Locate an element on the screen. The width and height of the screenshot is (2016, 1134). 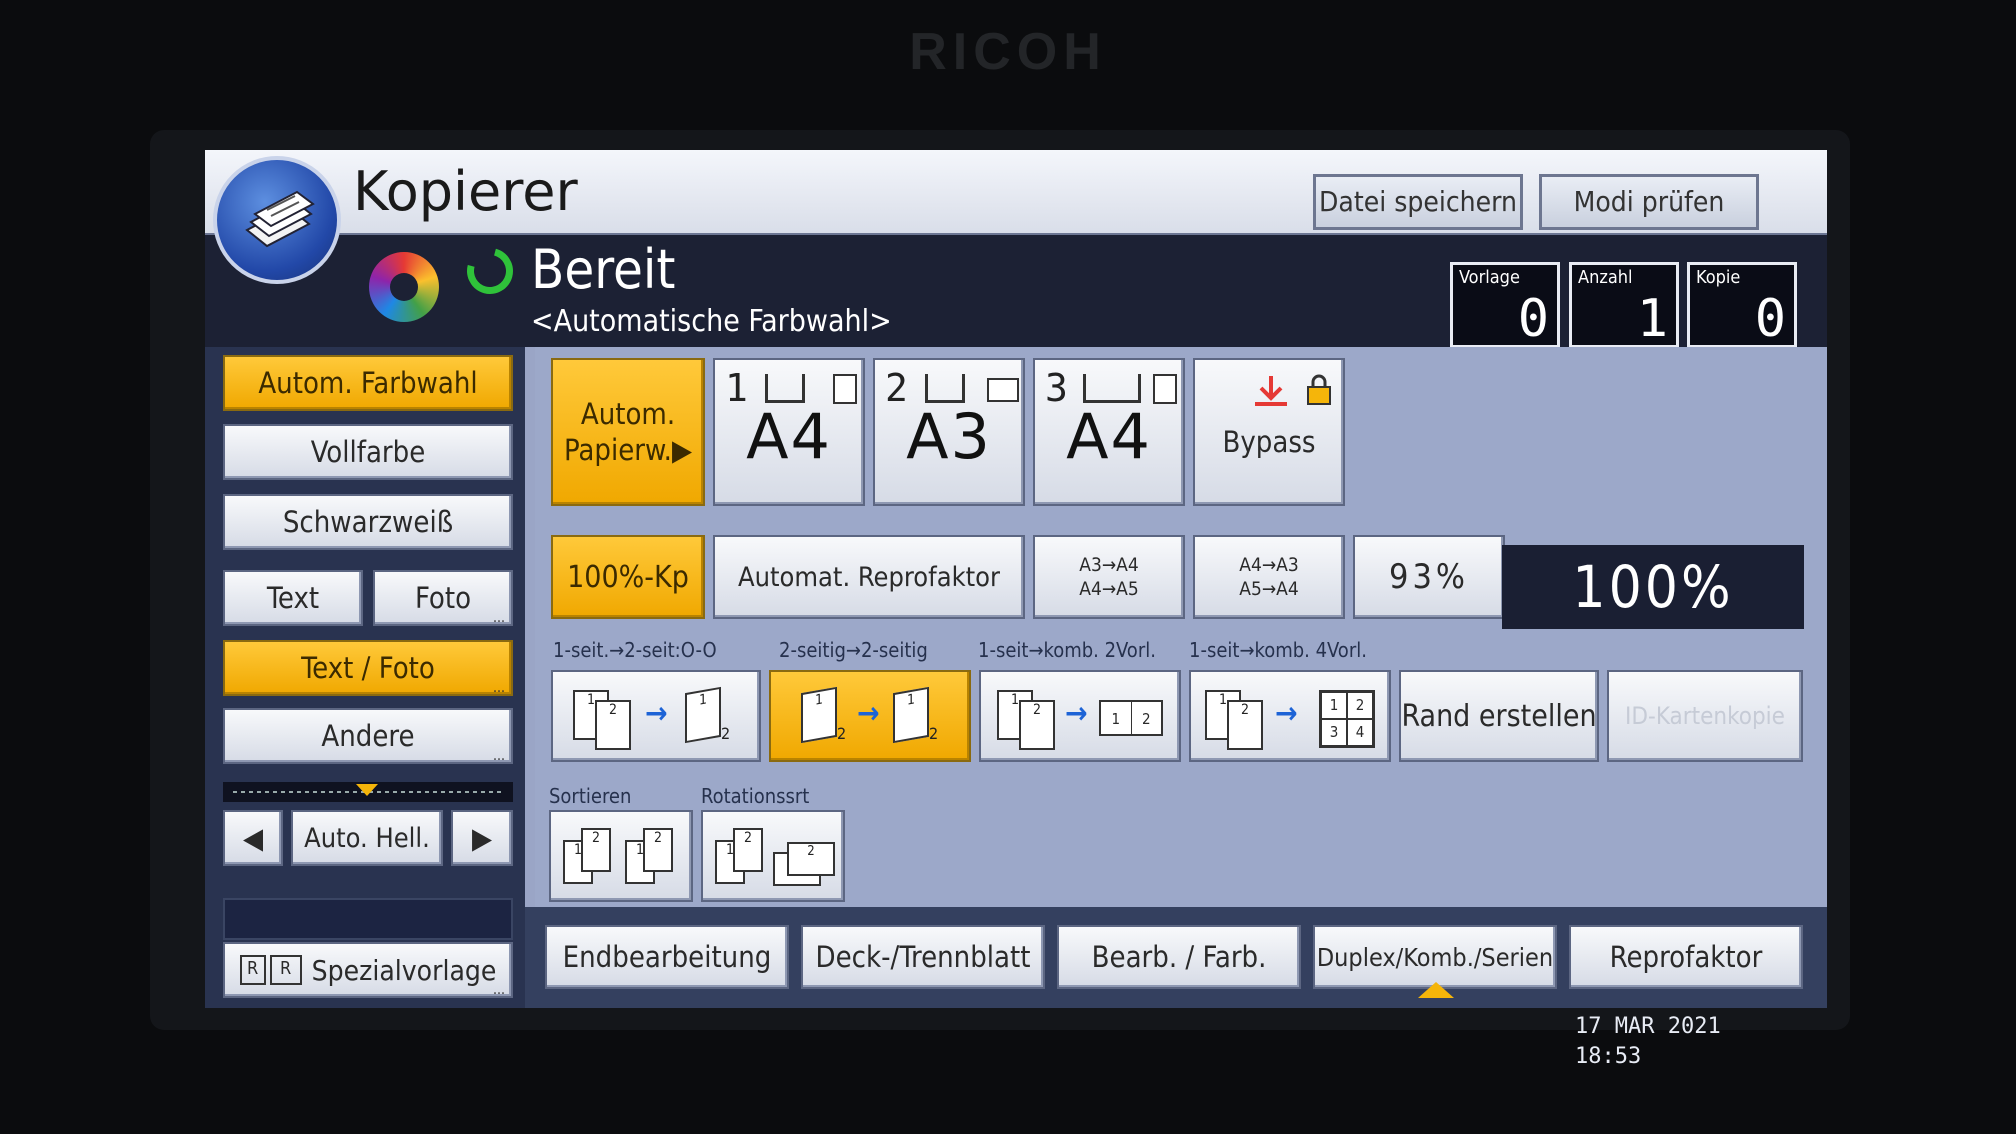
special-original-icon-2: R is located at coordinates (285, 970).